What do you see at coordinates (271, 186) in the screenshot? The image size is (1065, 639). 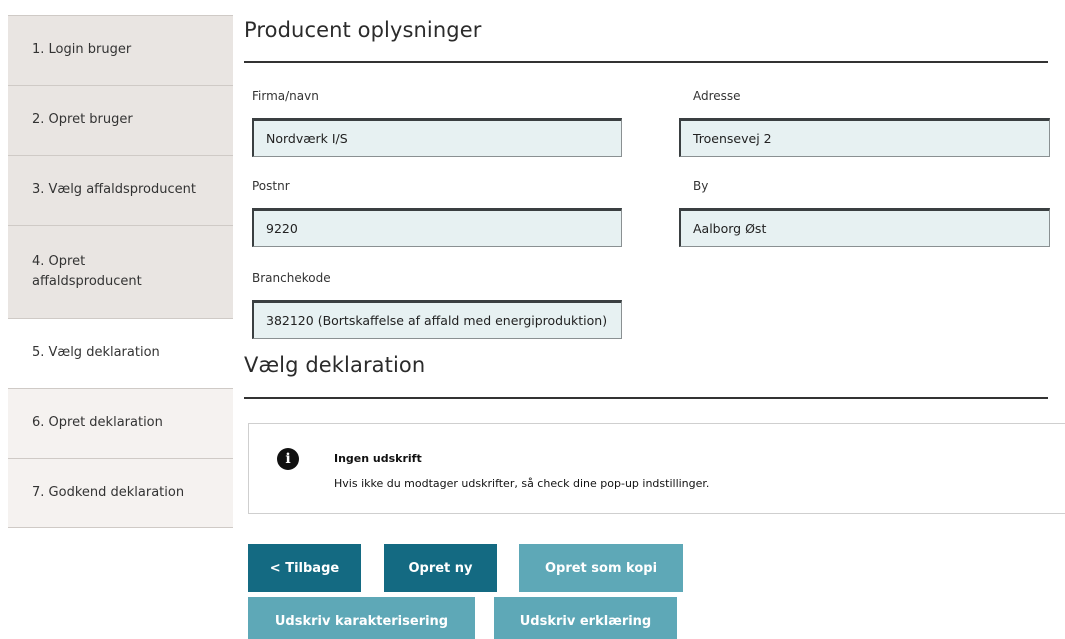 I see `postnr-label: Postnr` at bounding box center [271, 186].